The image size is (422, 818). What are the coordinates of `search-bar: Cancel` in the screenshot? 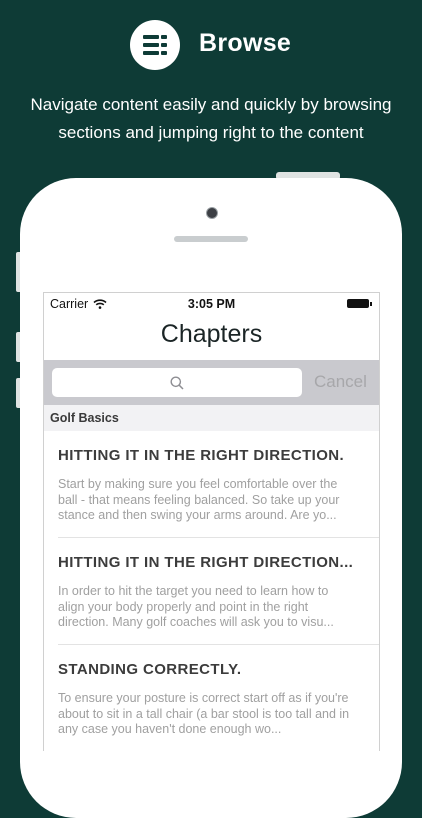 It's located at (211, 382).